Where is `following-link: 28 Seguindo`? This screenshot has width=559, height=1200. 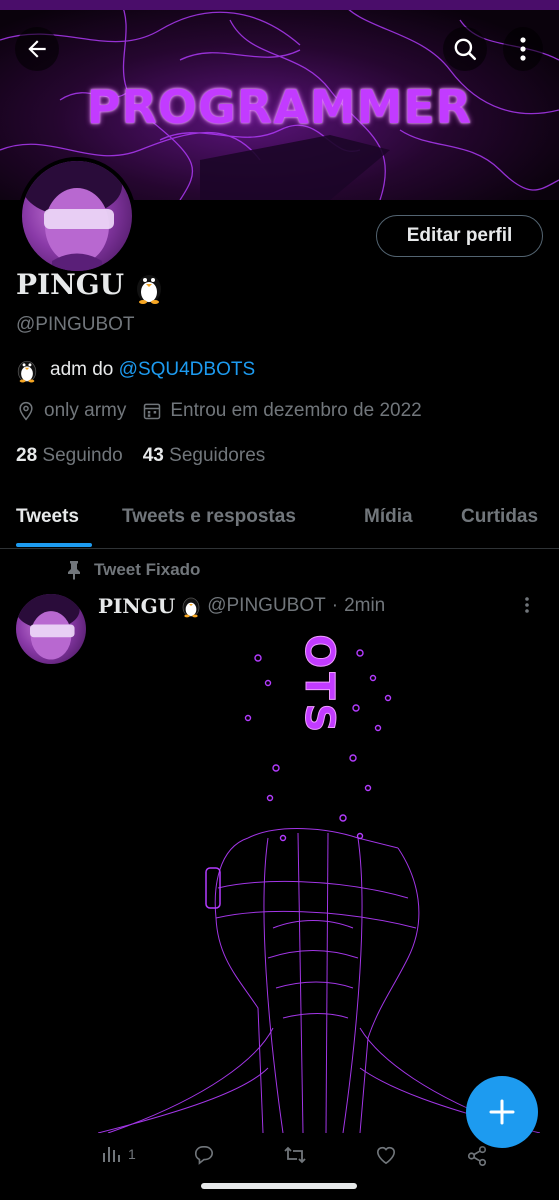
following-link: 28 Seguindo is located at coordinates (69, 456).